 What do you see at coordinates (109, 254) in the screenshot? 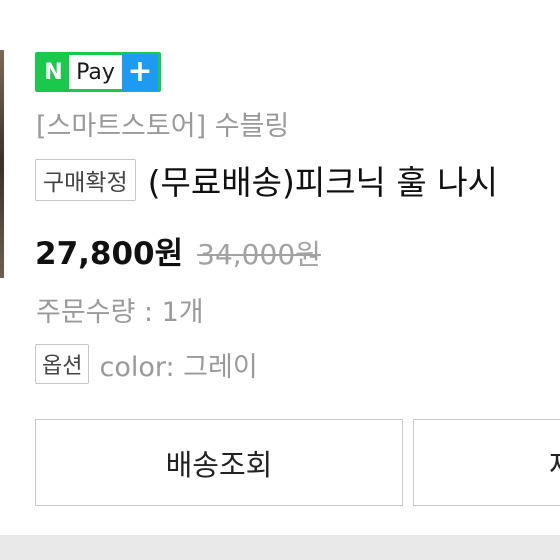
I see `sale-price: 27,800원` at bounding box center [109, 254].